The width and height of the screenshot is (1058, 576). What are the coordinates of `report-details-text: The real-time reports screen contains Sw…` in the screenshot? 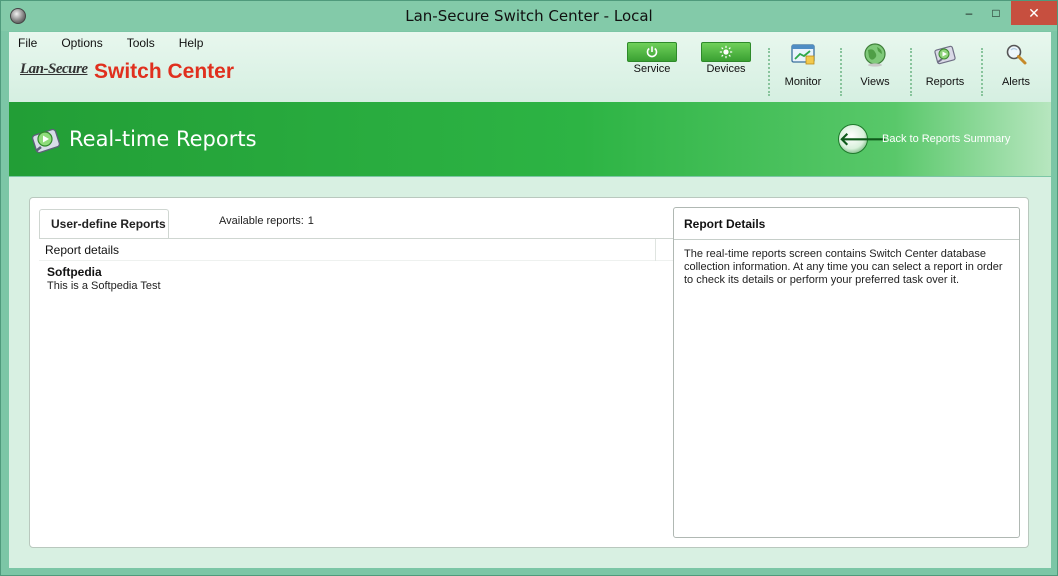 It's located at (843, 267).